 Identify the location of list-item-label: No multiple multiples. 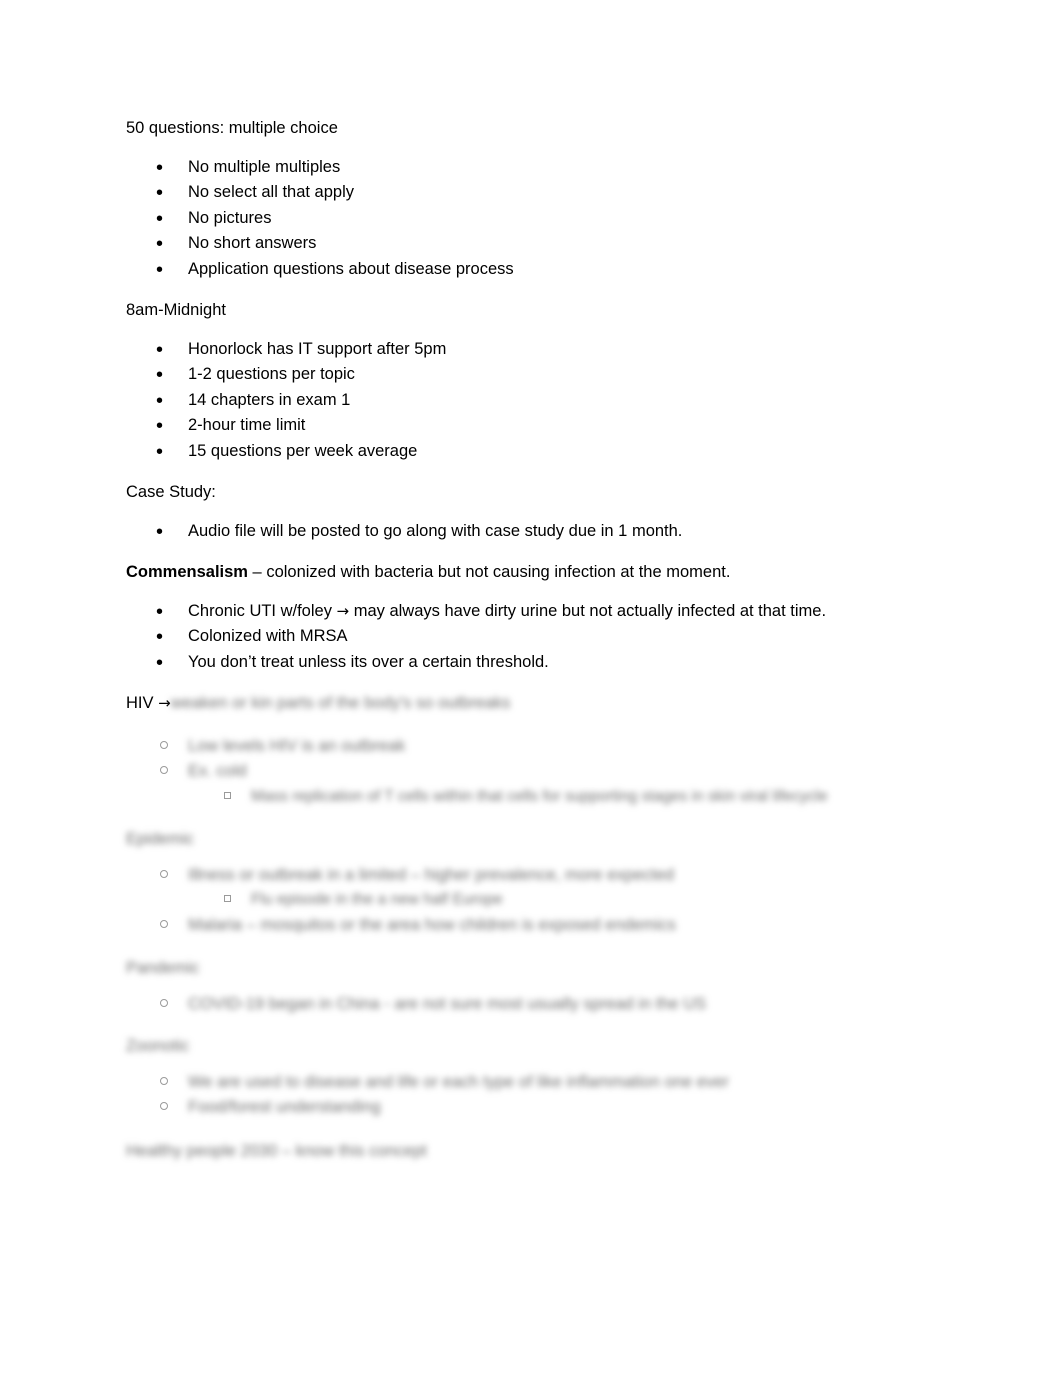
(264, 166).